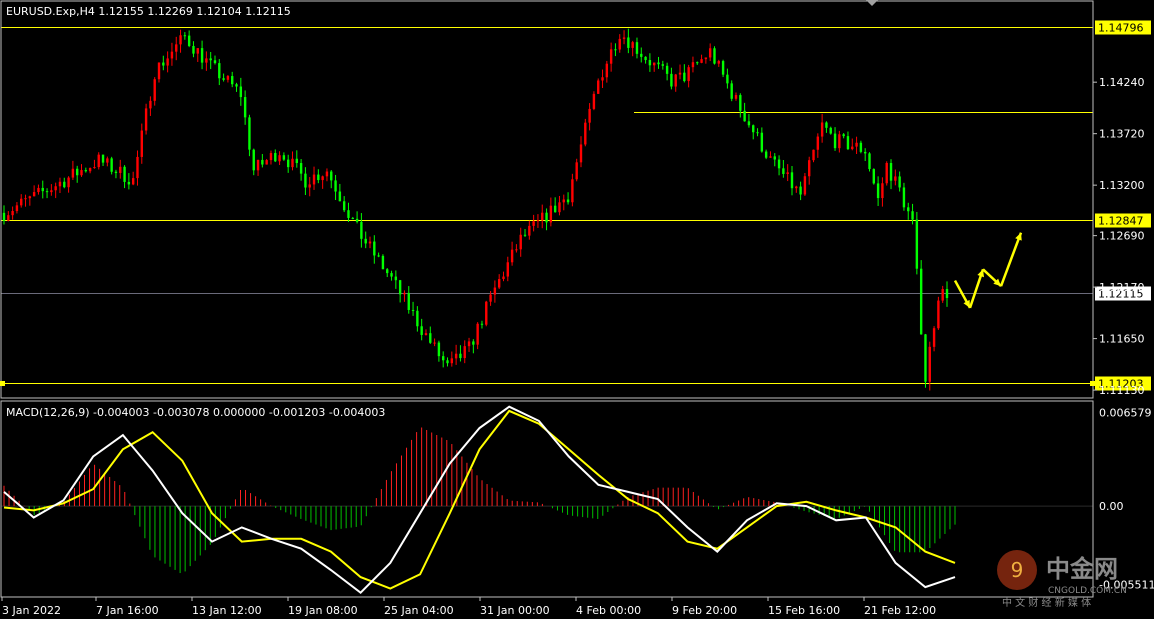 The image size is (1154, 619). I want to click on forecast-arrow-segment, so click(1011, 259).